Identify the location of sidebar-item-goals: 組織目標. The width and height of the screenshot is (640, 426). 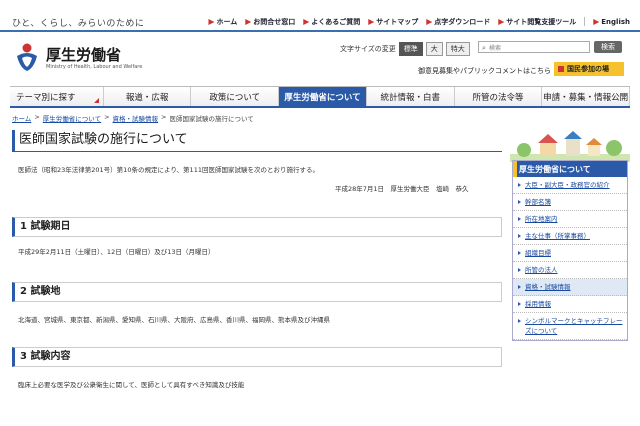
(570, 253).